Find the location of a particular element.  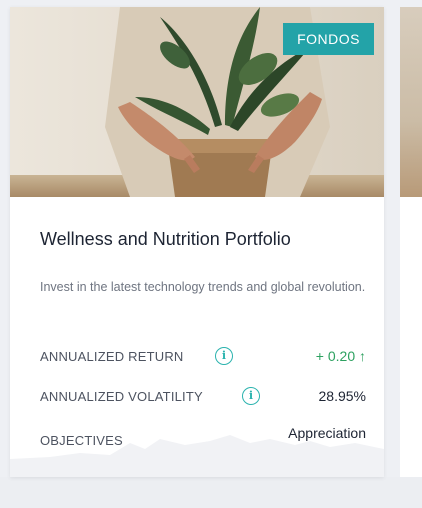

metric-row-annualized-return: ANNUALIZED RETURN i + 0.20 ↑ is located at coordinates (203, 358).